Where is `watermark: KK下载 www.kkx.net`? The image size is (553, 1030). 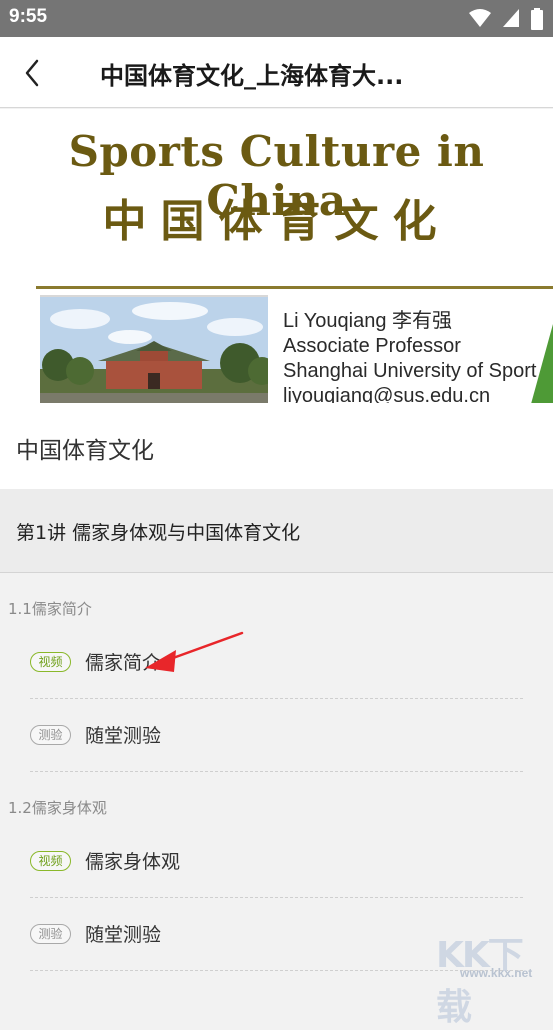
watermark: KK下载 www.kkx.net is located at coordinates (491, 977).